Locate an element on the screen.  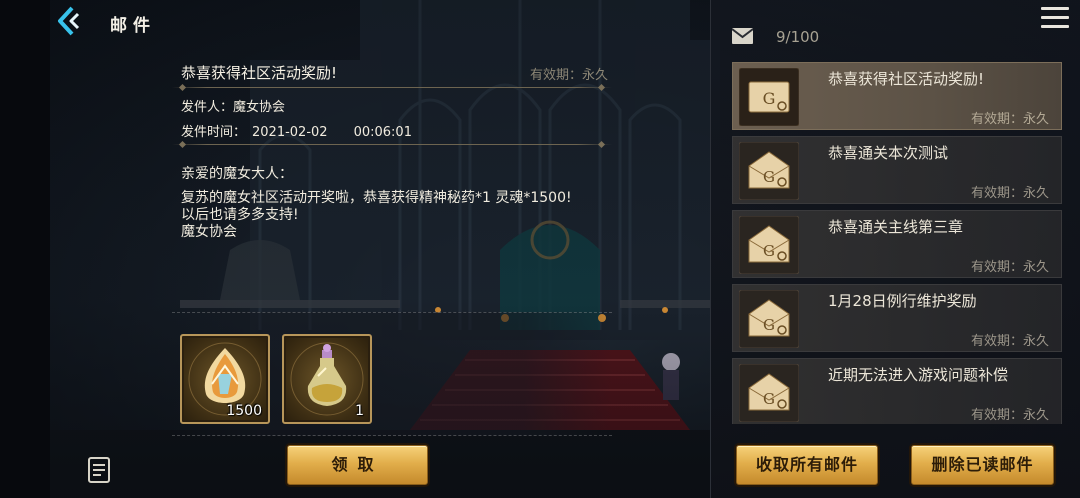
letter-icon: G is located at coordinates (769, 97).